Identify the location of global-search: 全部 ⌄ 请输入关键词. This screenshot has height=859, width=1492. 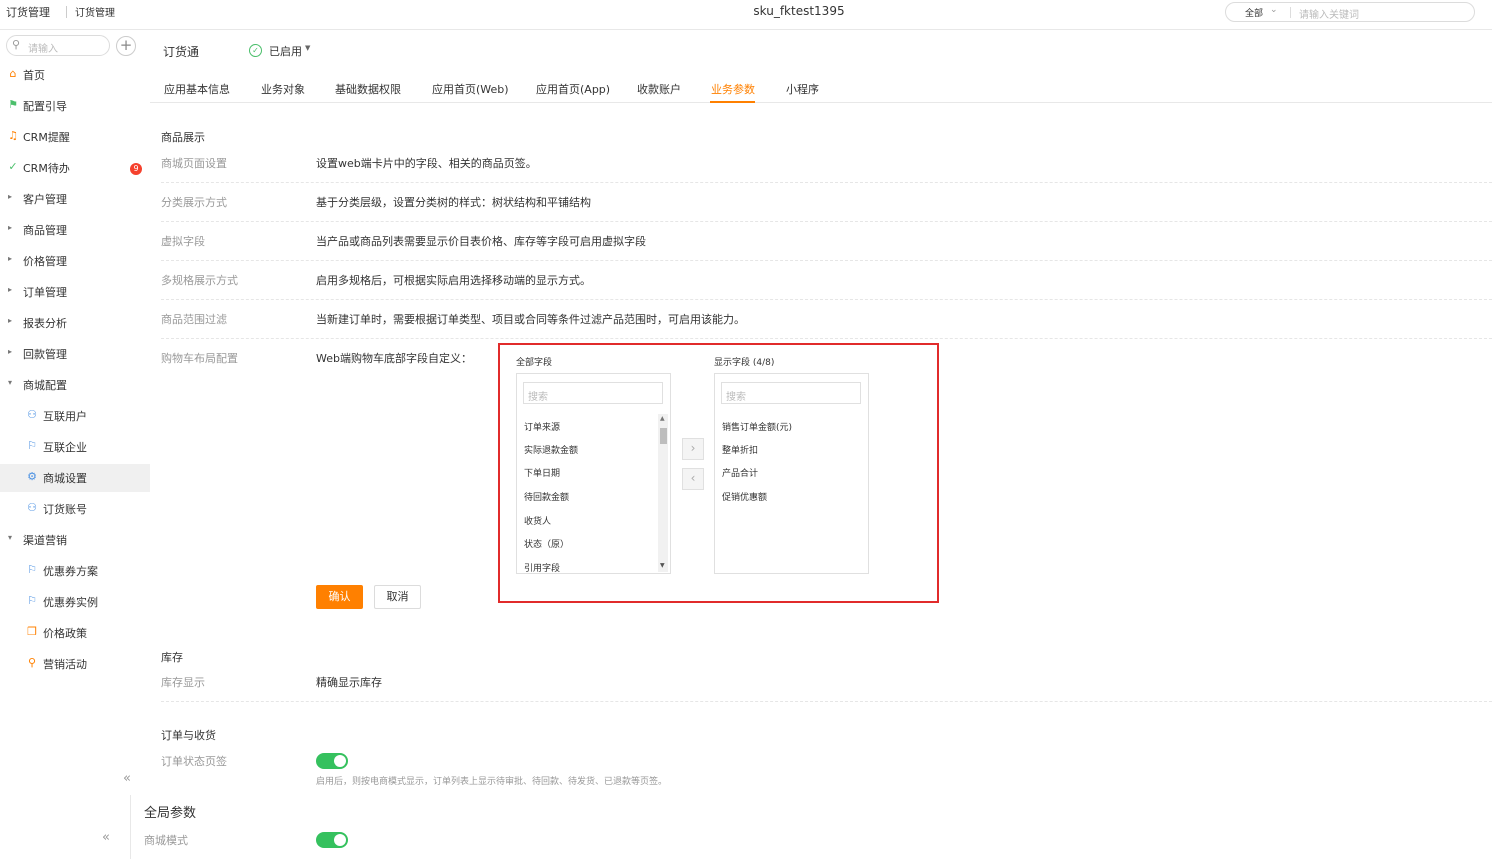
(1350, 12).